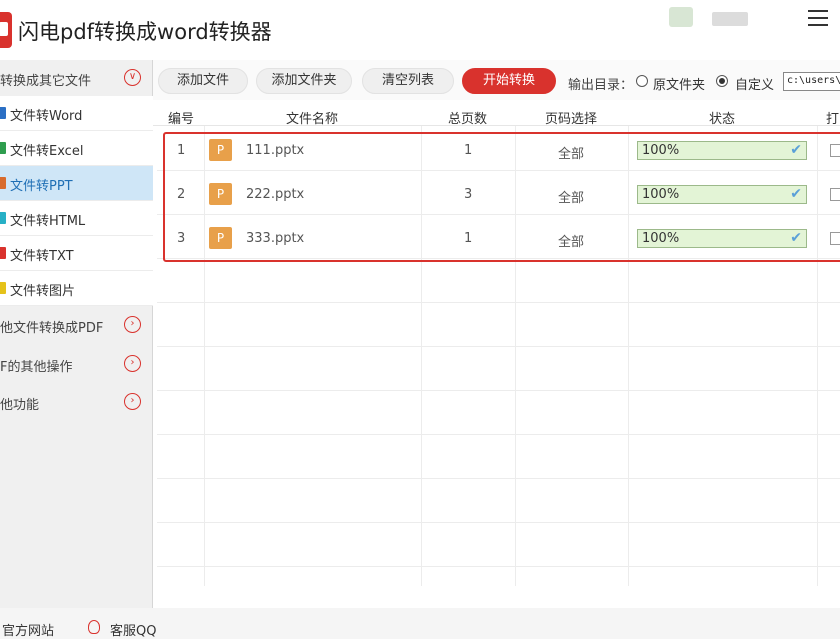 This screenshot has height=639, width=840. What do you see at coordinates (181, 238) in the screenshot?
I see `row-number: 3` at bounding box center [181, 238].